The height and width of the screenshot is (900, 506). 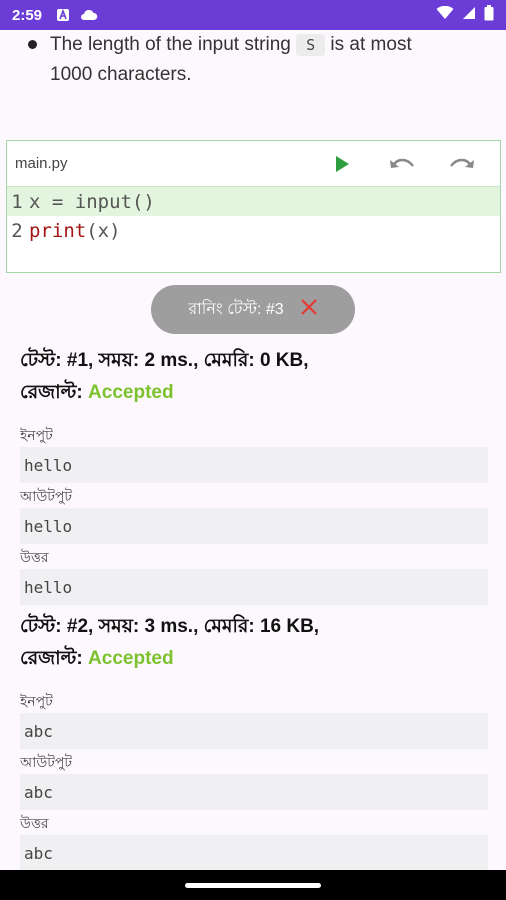 I want to click on input-value: hello, so click(x=254, y=465).